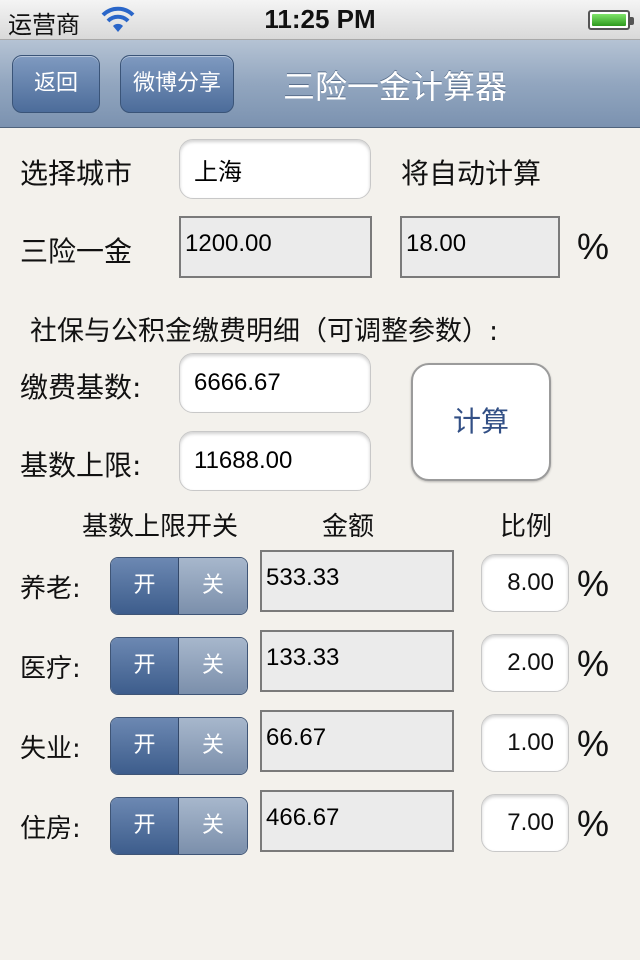 The width and height of the screenshot is (640, 960). I want to click on total-percent: 18.00, so click(480, 247).